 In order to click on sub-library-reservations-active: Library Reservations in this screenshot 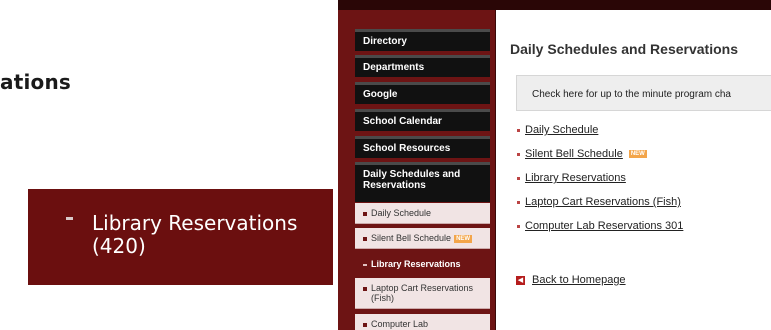, I will do `click(422, 264)`.